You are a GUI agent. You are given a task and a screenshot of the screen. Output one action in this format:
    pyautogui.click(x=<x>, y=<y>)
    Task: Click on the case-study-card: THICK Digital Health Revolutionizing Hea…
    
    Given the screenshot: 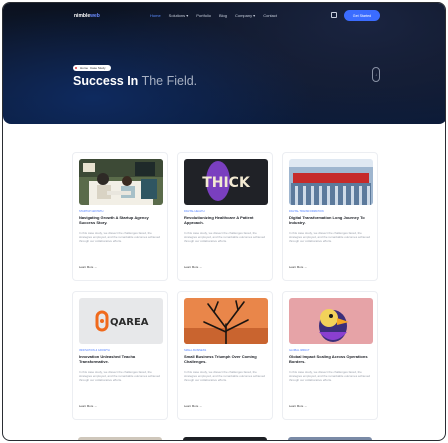 What is the action you would take?
    pyautogui.click(x=225, y=216)
    